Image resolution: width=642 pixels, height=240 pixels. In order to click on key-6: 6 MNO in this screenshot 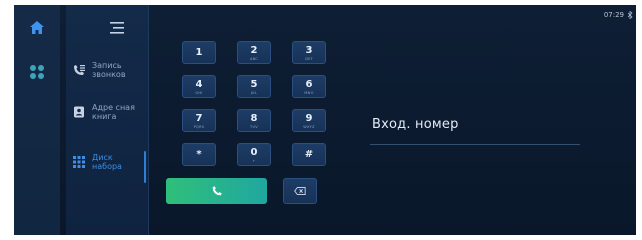, I will do `click(309, 86)`.